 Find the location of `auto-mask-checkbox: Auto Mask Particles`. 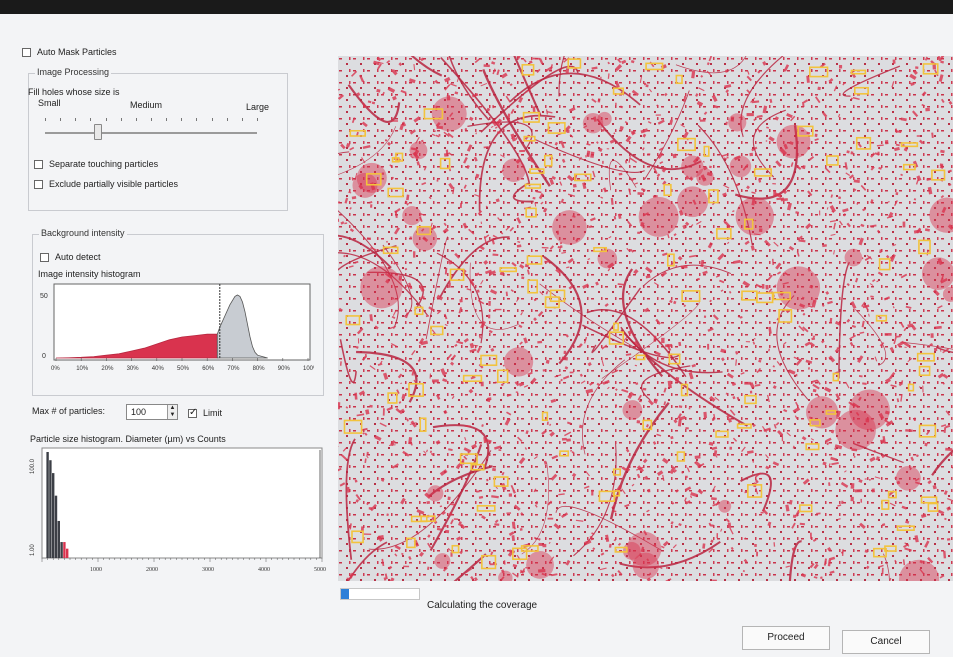

auto-mask-checkbox: Auto Mask Particles is located at coordinates (69, 52).